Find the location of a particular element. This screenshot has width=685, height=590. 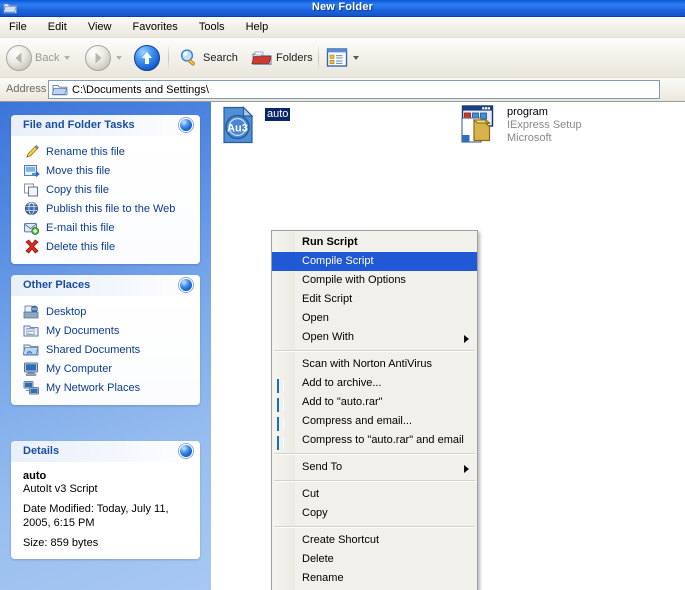

delete-x-icon is located at coordinates (31, 246).